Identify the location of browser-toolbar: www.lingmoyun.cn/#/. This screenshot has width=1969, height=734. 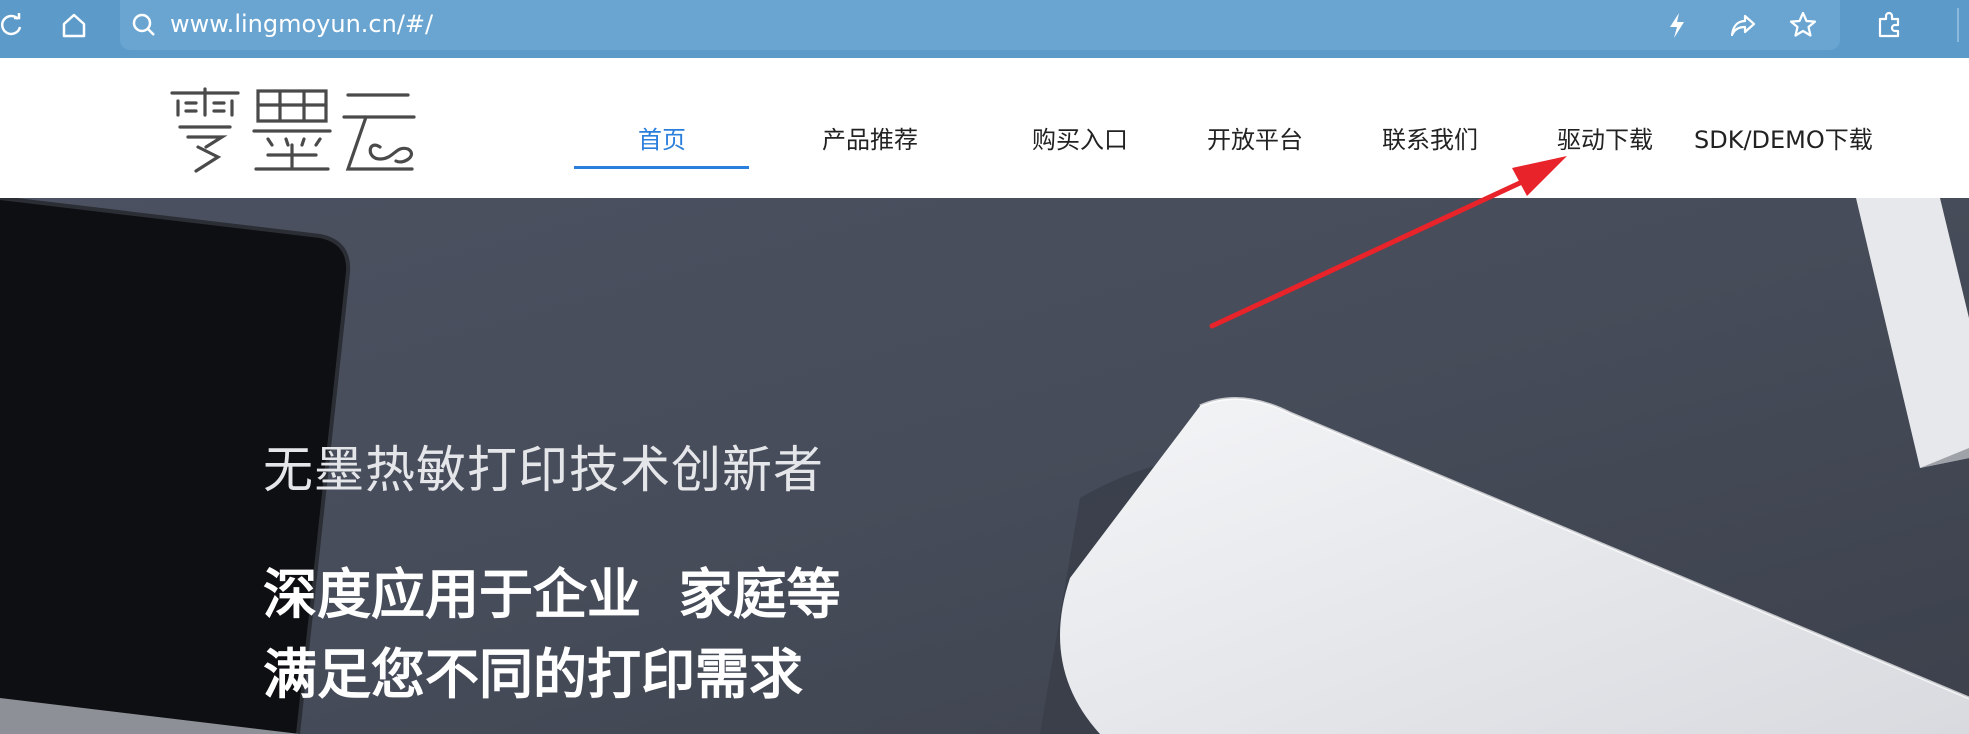
(984, 29).